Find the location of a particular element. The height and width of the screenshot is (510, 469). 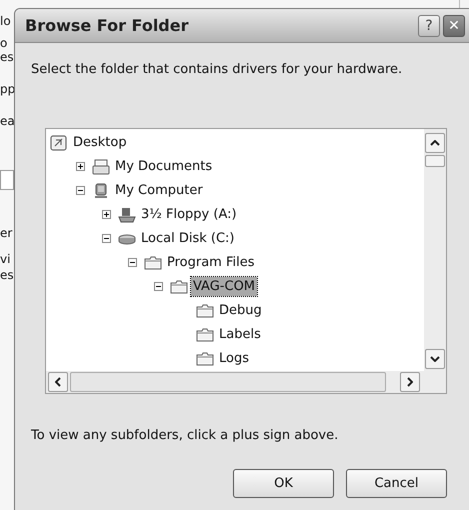

documents-icon is located at coordinates (101, 166).